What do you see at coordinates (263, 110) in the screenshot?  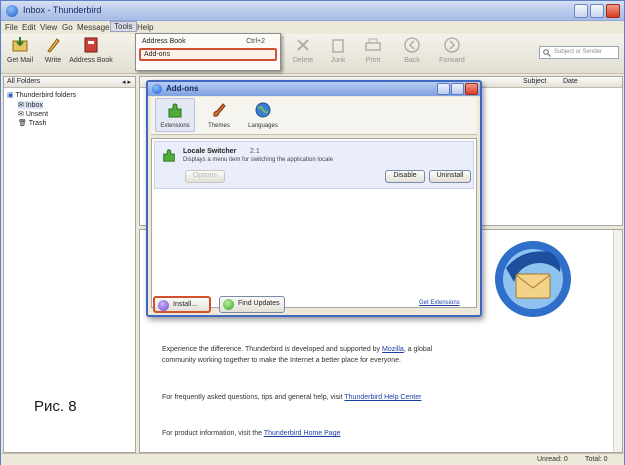 I see `globe-icon` at bounding box center [263, 110].